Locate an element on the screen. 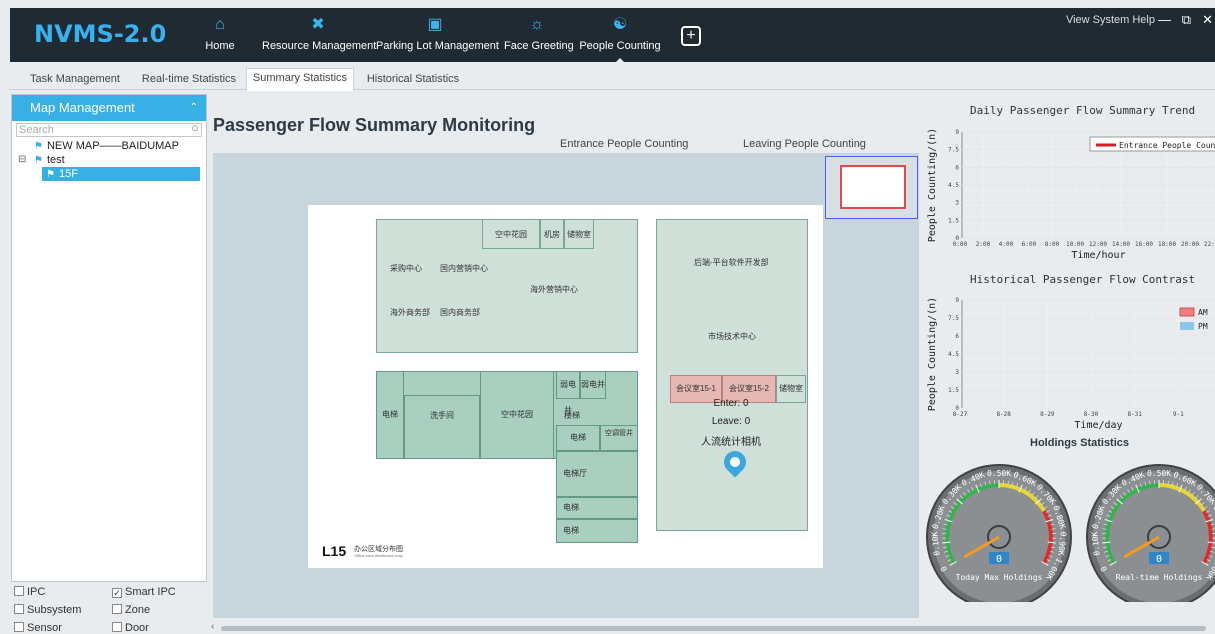 Image resolution: width=1215 pixels, height=634 pixels. x-tick-label: 6:00 is located at coordinates (1029, 244).